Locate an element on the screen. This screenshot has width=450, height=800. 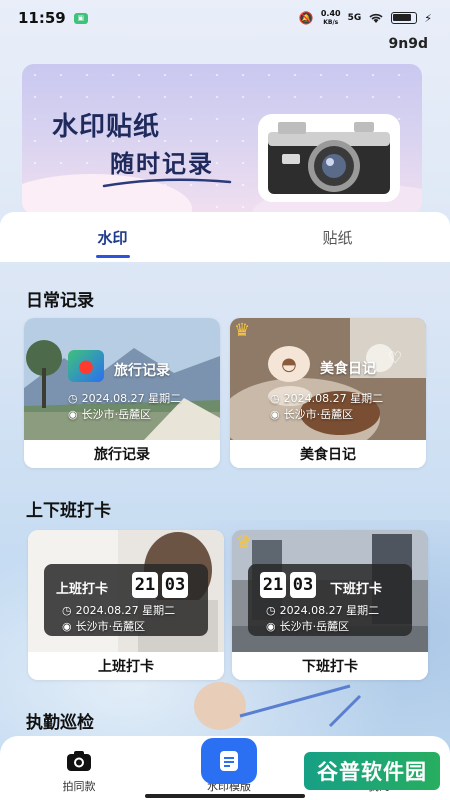
card-clock-out-date: ◷ 2024.08.27 星期二 is located at coordinates (322, 610).